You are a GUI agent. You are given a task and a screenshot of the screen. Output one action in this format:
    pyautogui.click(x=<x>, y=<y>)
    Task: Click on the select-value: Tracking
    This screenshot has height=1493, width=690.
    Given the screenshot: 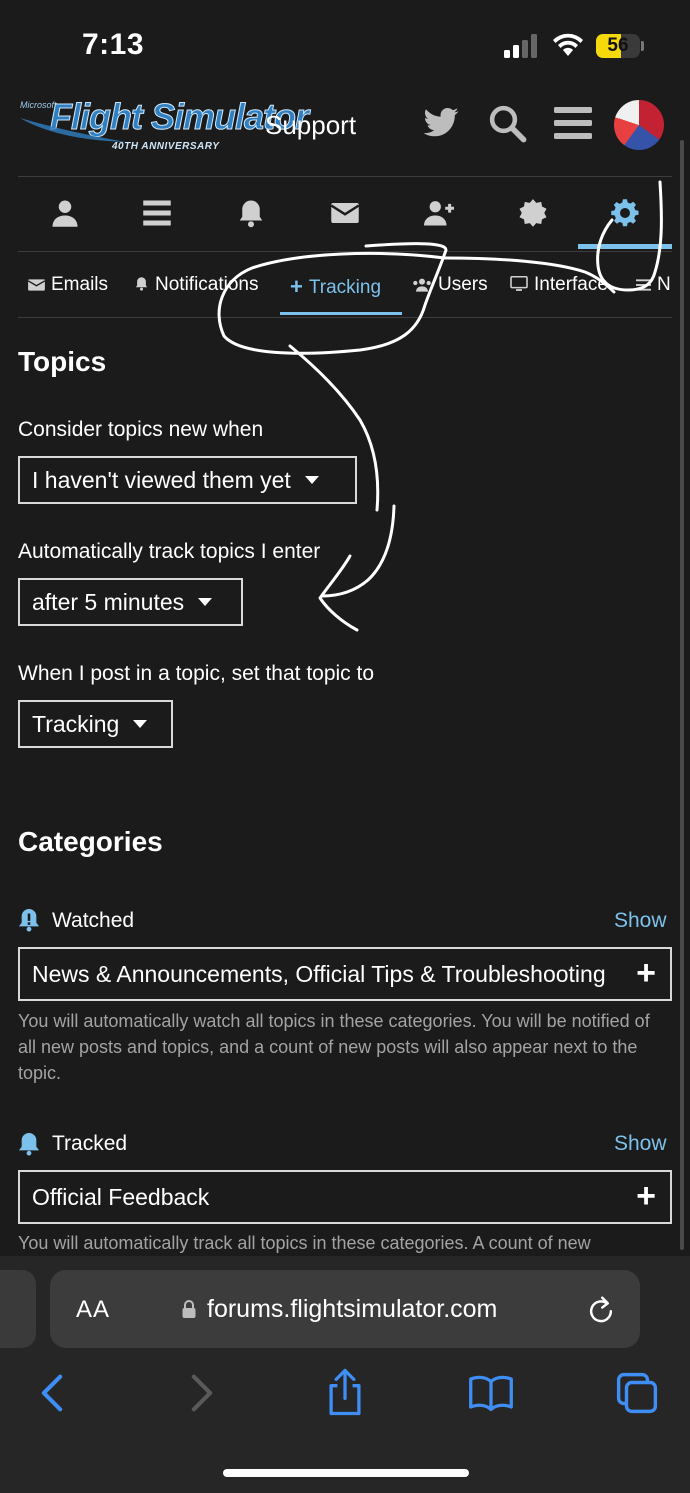 What is the action you would take?
    pyautogui.click(x=76, y=724)
    